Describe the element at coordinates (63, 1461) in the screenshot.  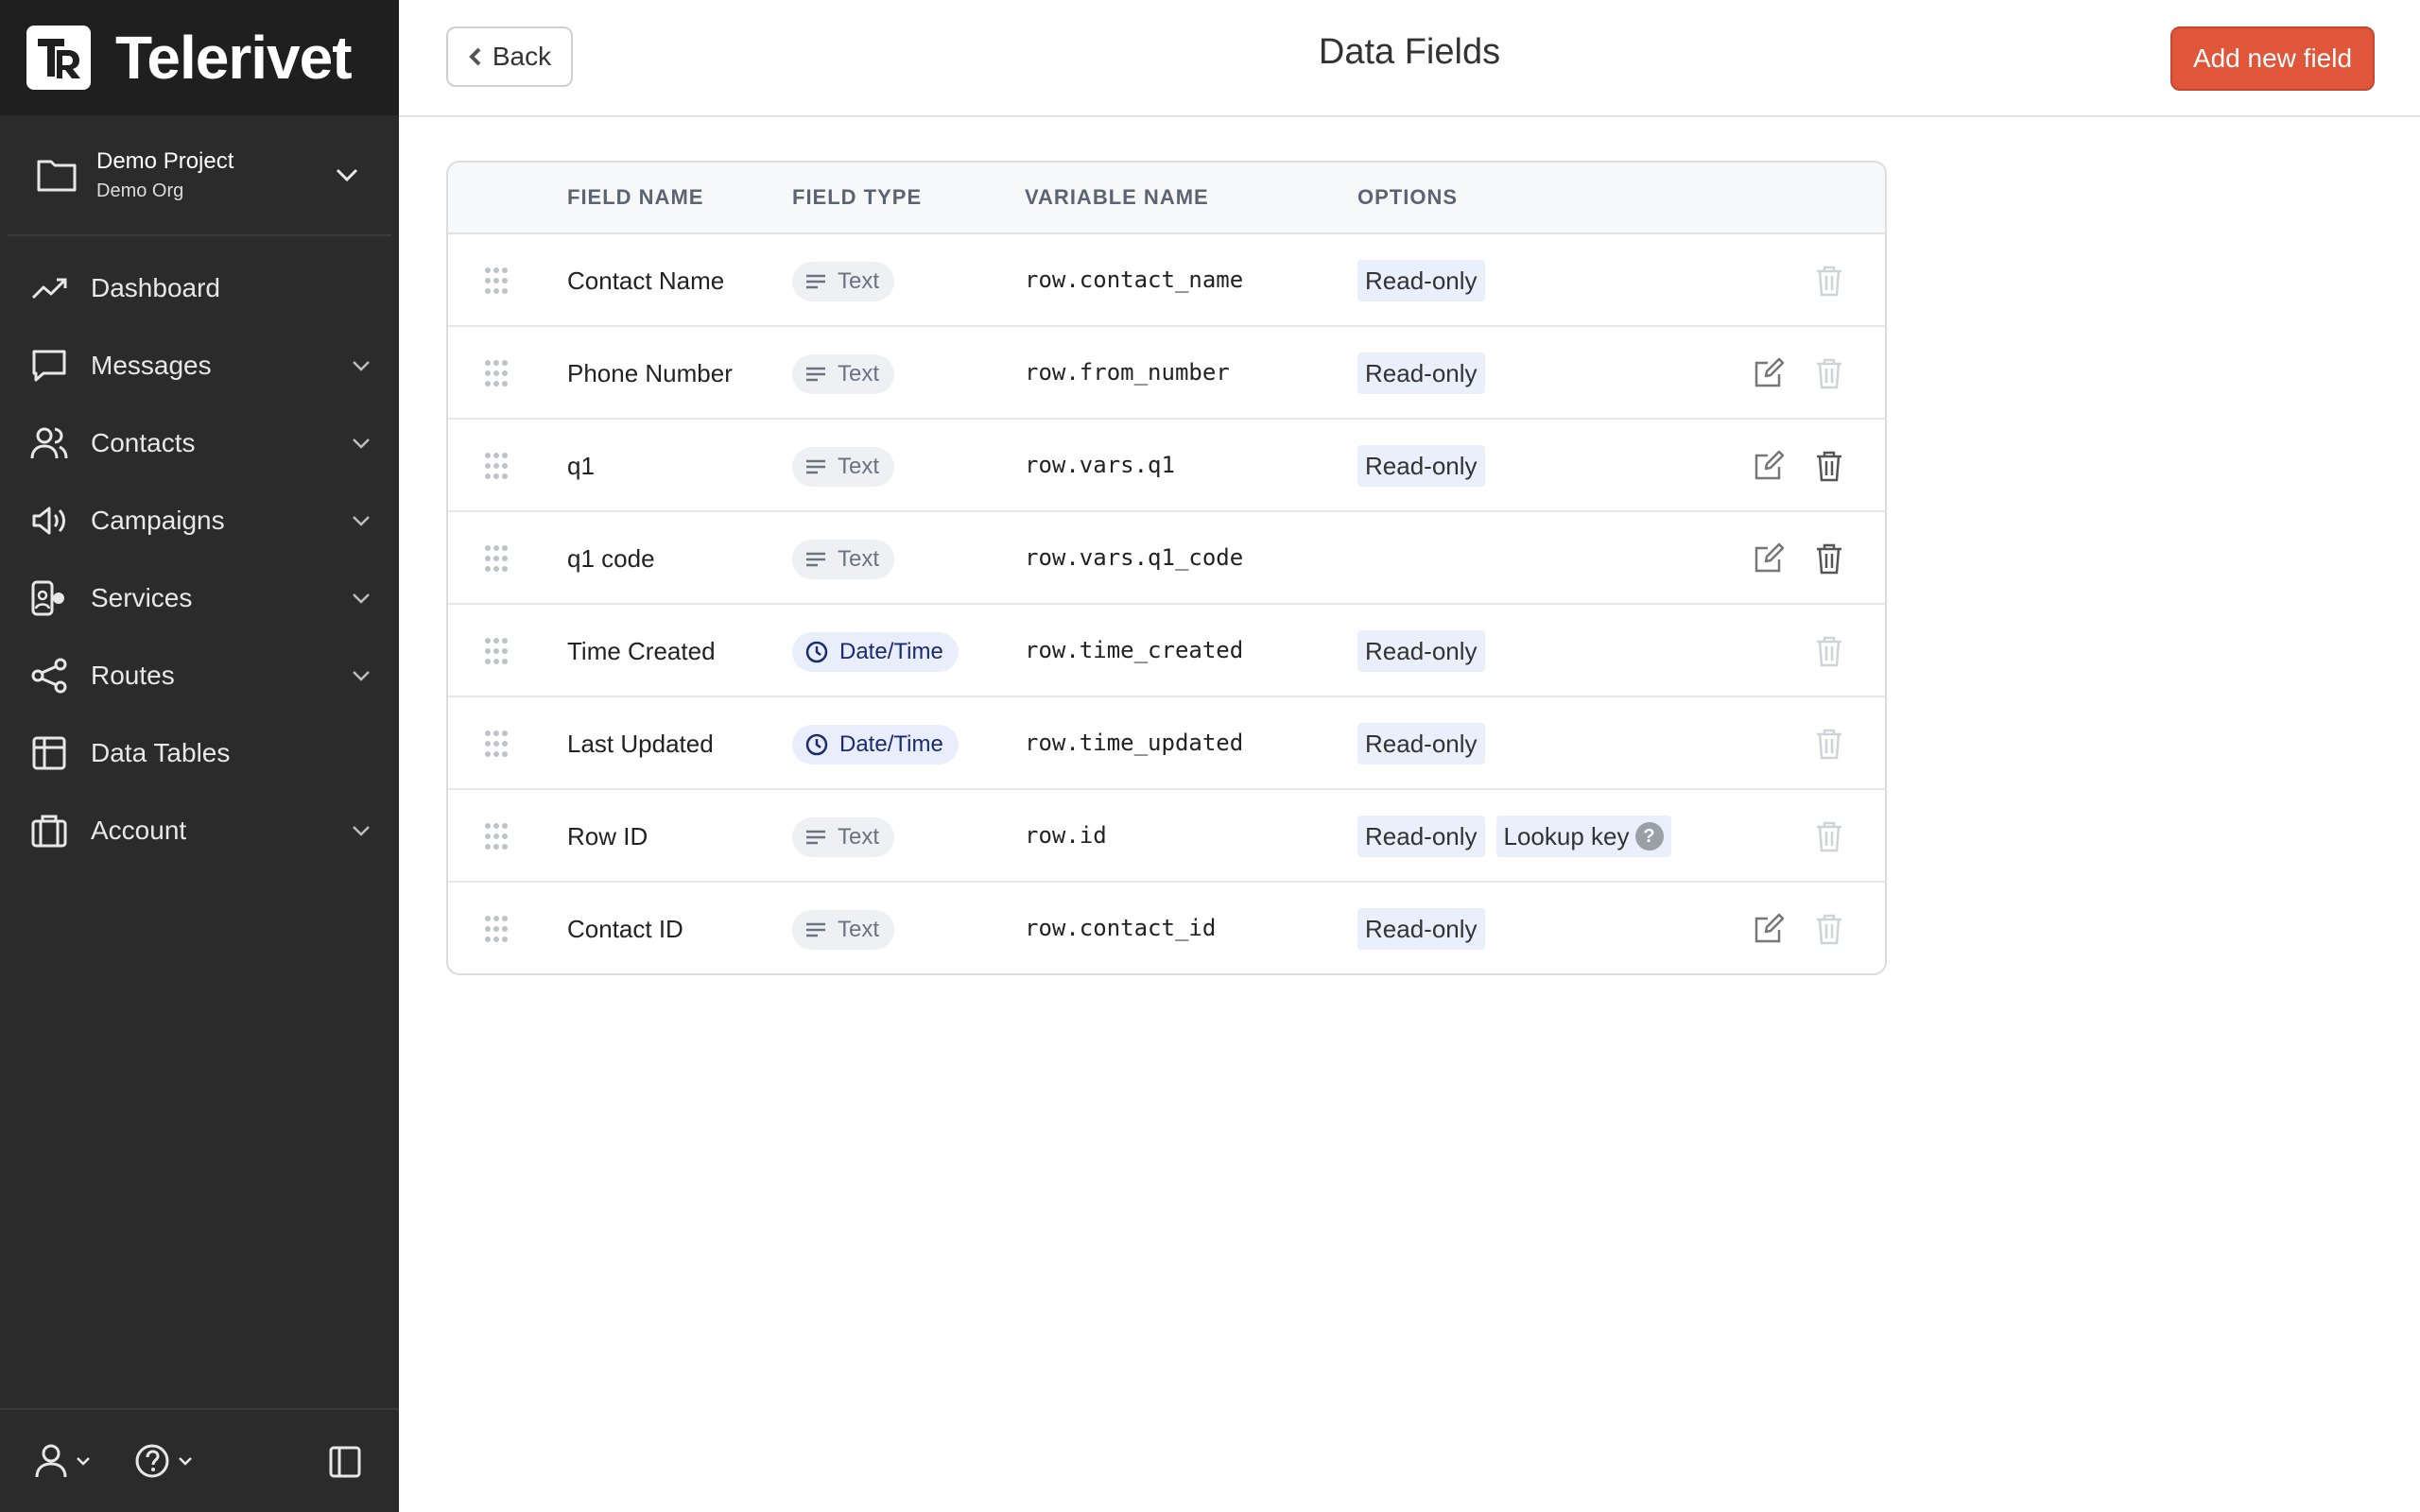
I see `user-menu` at that location.